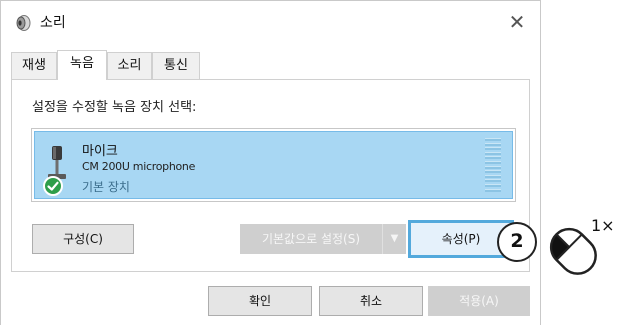 The width and height of the screenshot is (622, 325). What do you see at coordinates (100, 151) in the screenshot?
I see `device-name: 마이크` at bounding box center [100, 151].